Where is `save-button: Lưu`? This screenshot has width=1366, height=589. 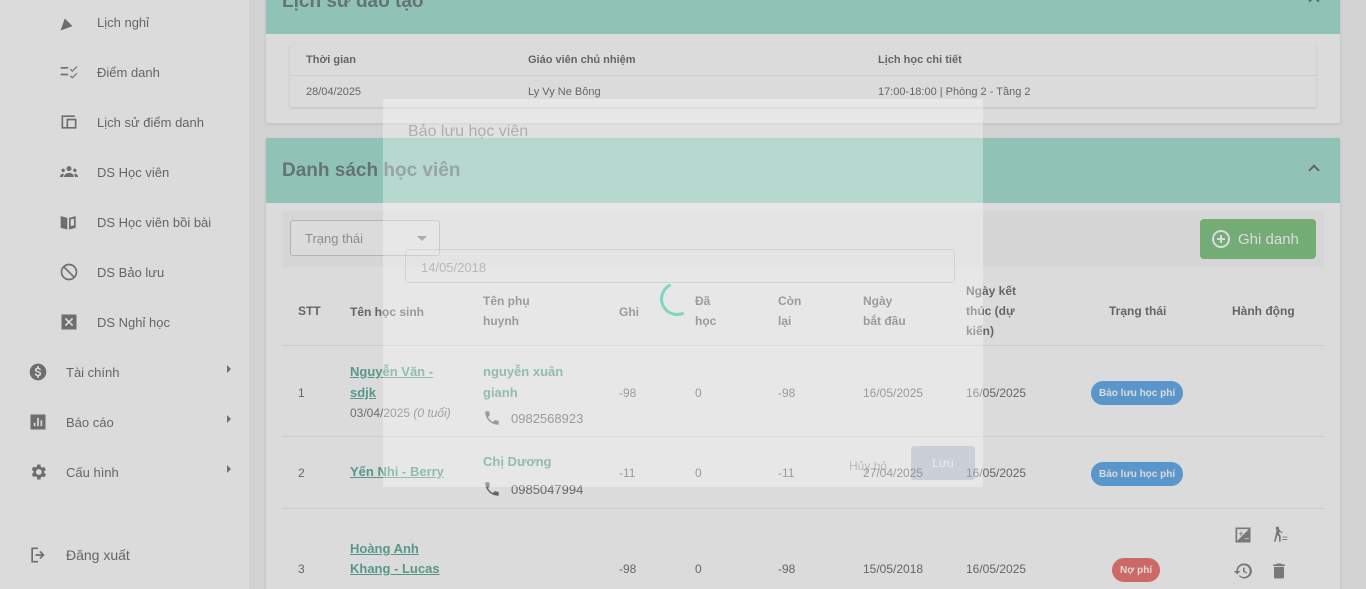
save-button: Lưu is located at coordinates (943, 463).